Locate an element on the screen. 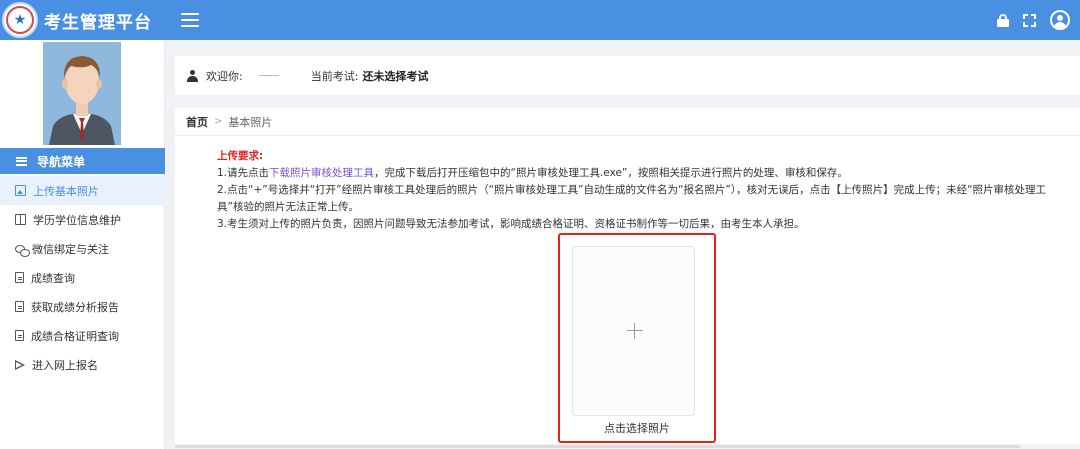 The image size is (1080, 449). welcome-bar: 欢迎你: 当前考试: 还未选择考试 is located at coordinates (627, 75).